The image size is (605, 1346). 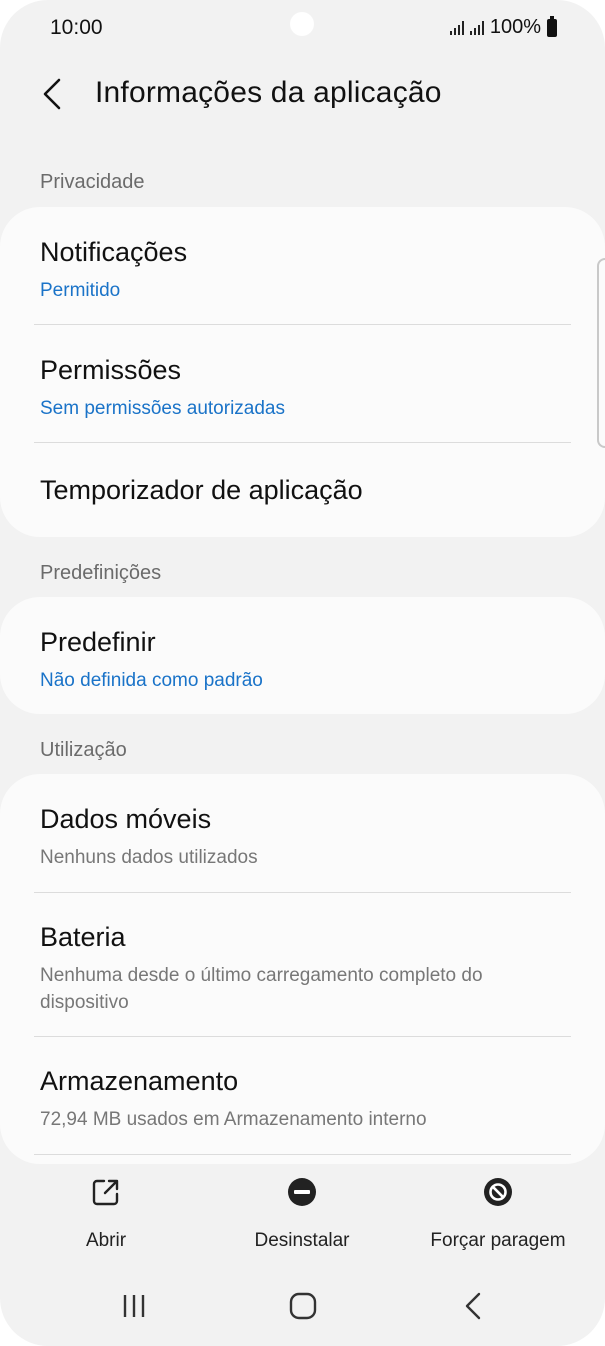 I want to click on open-button: Abrir, so click(x=106, y=1214).